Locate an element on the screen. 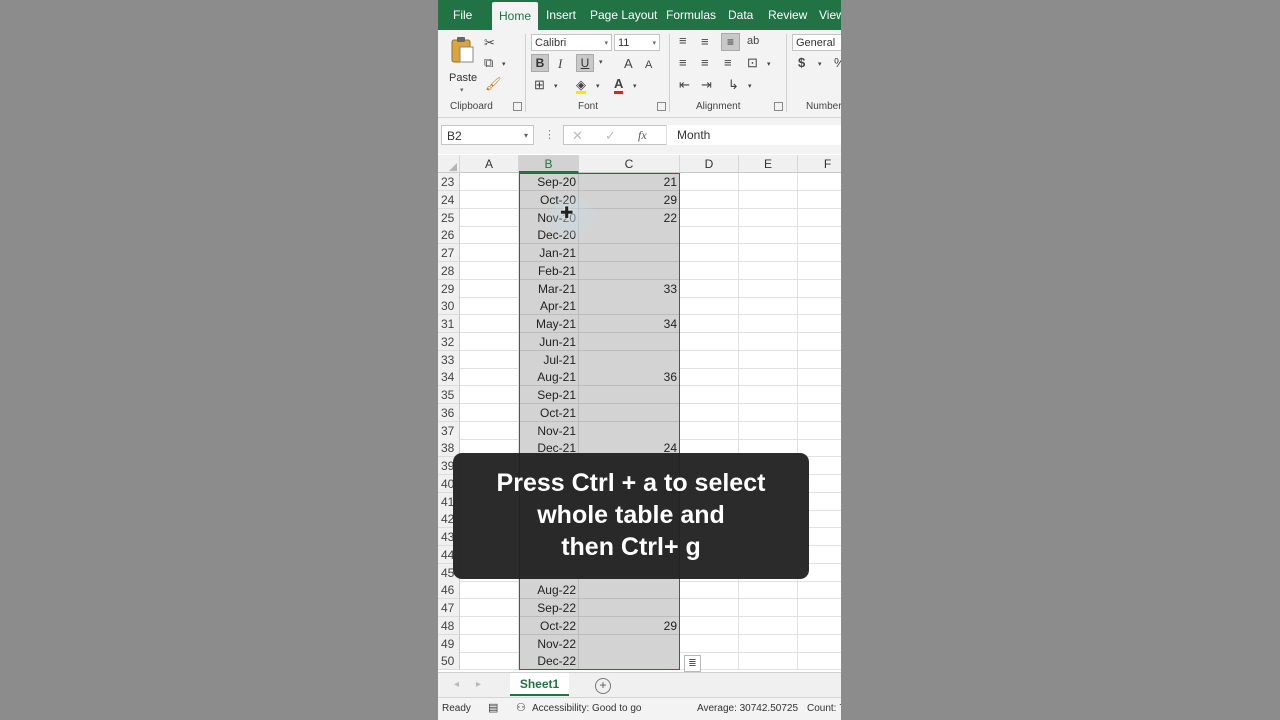 The image size is (1280, 720). status-accessibility: Accessibility: Good to go is located at coordinates (587, 708).